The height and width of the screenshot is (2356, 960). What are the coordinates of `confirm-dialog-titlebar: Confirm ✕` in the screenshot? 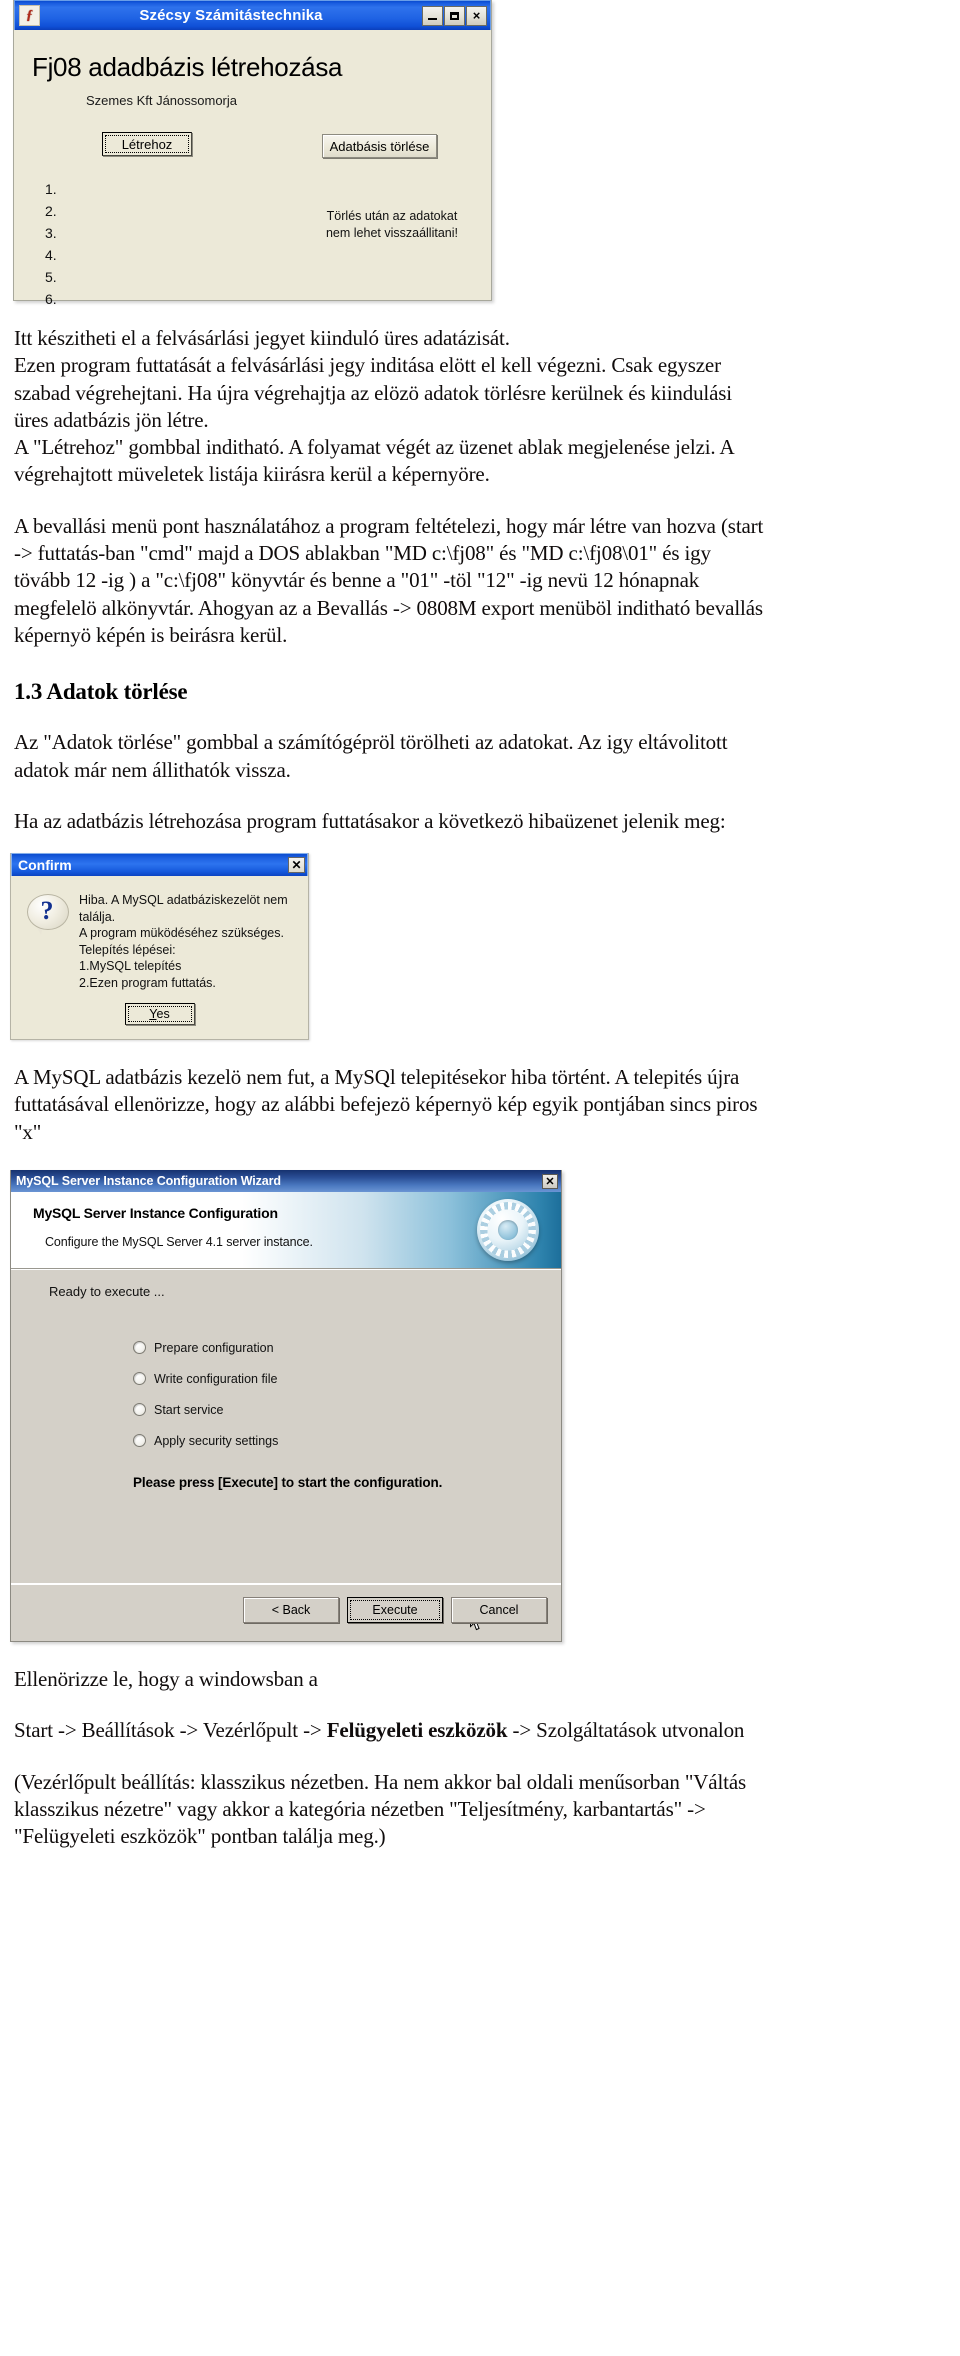 It's located at (159, 865).